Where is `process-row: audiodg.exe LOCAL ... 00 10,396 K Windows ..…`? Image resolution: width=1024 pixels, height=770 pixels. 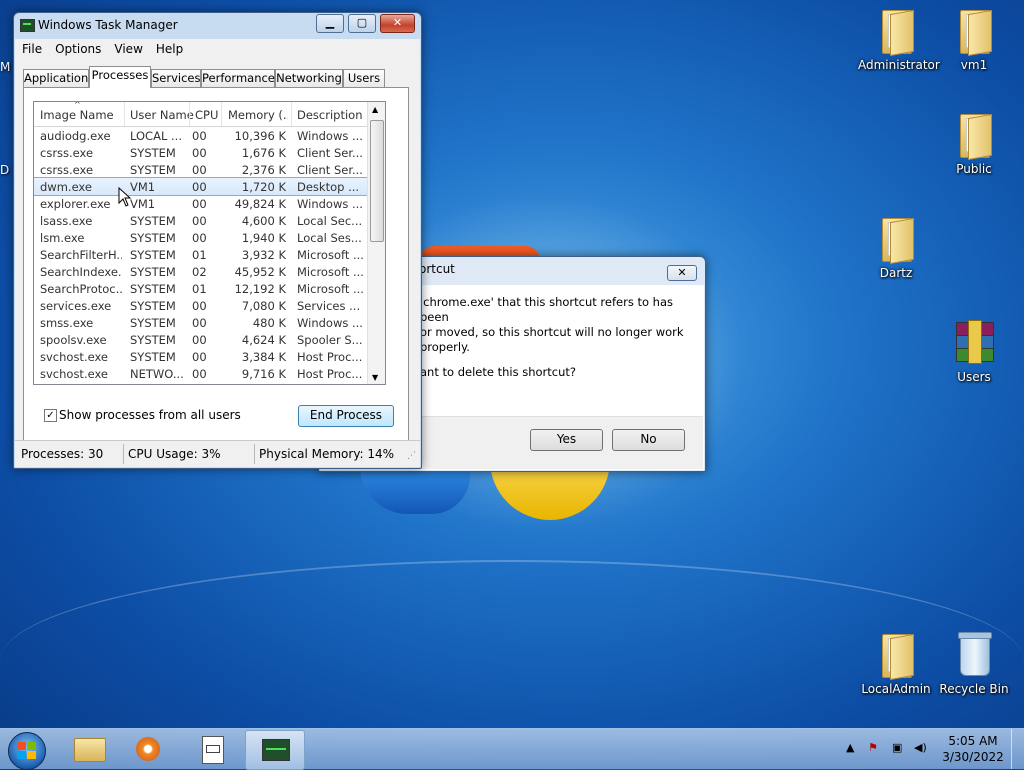
process-row: audiodg.exe LOCAL ... 00 10,396 K Windows ..… is located at coordinates (200, 135).